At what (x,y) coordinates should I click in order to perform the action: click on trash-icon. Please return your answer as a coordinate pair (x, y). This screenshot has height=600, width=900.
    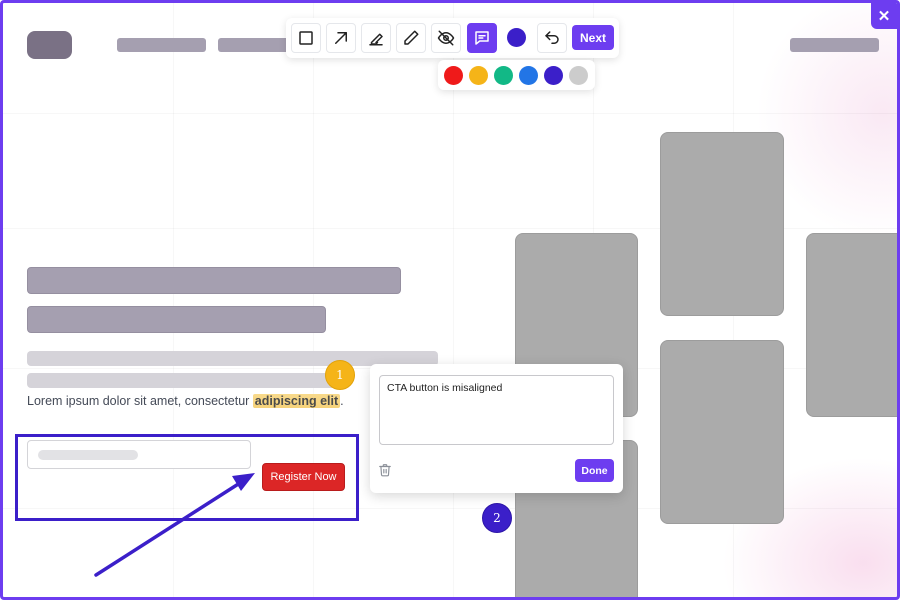
    Looking at the image, I should click on (385, 470).